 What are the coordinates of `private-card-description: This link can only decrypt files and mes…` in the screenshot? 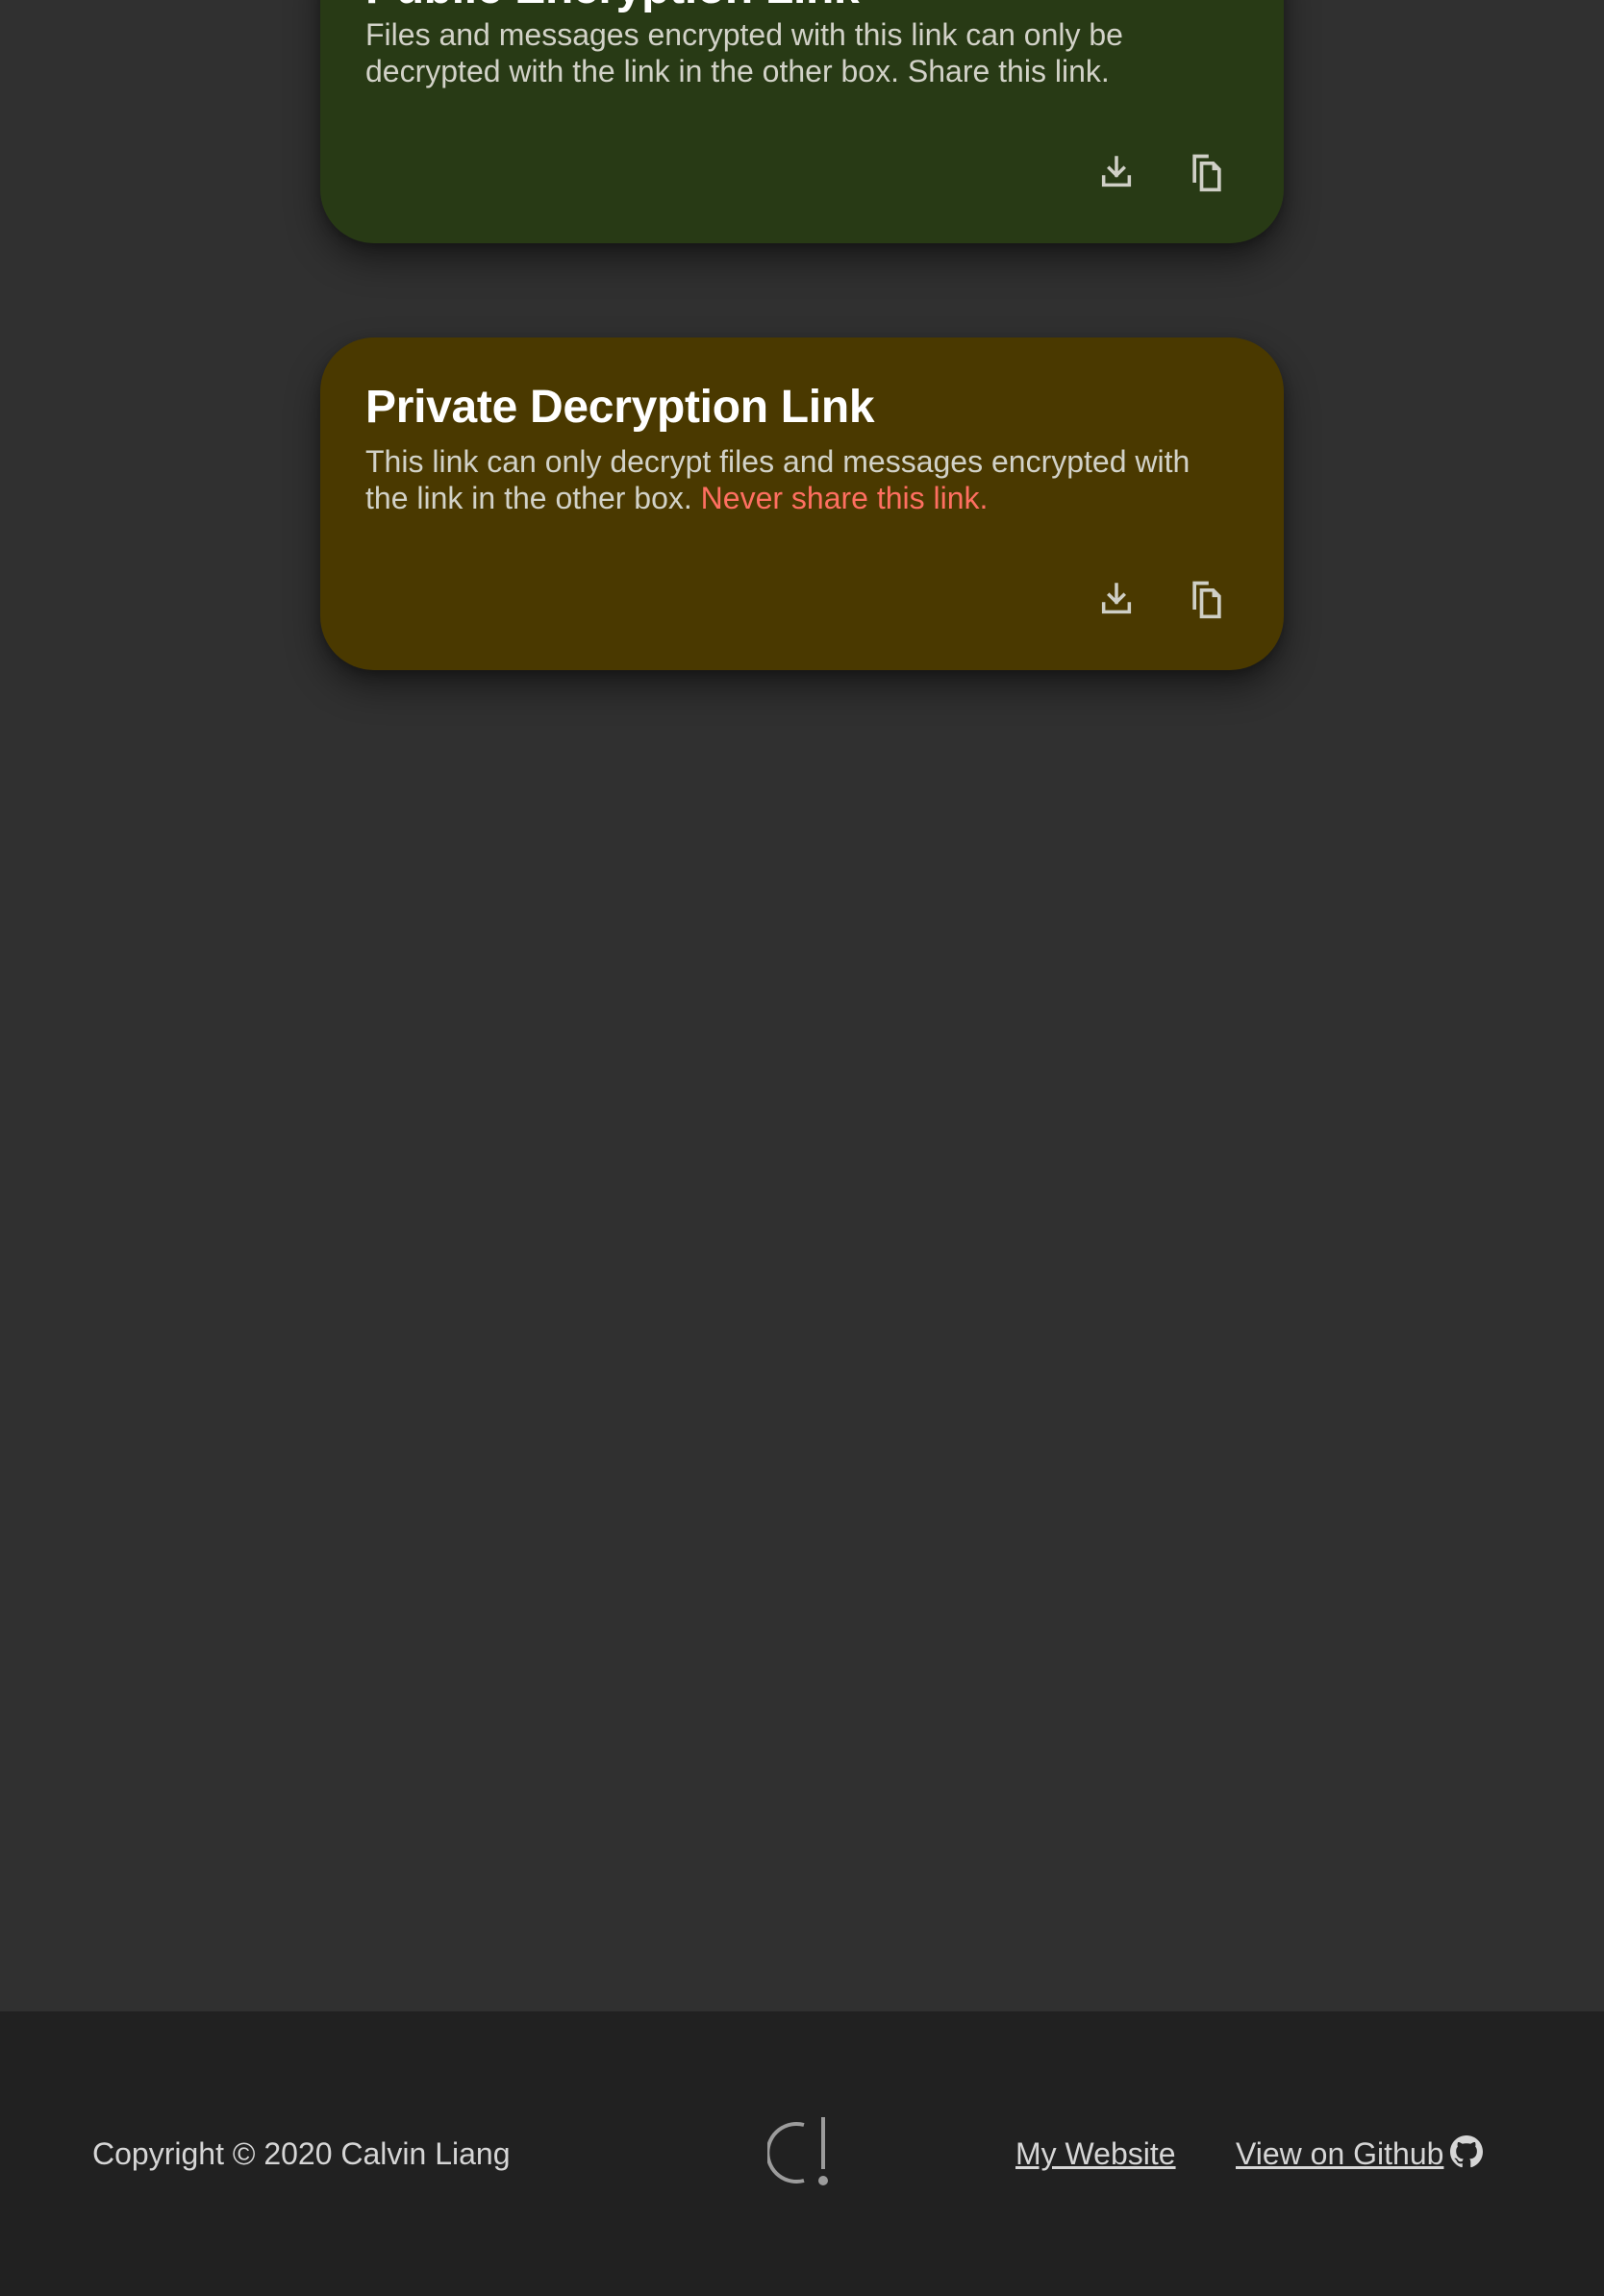 It's located at (798, 479).